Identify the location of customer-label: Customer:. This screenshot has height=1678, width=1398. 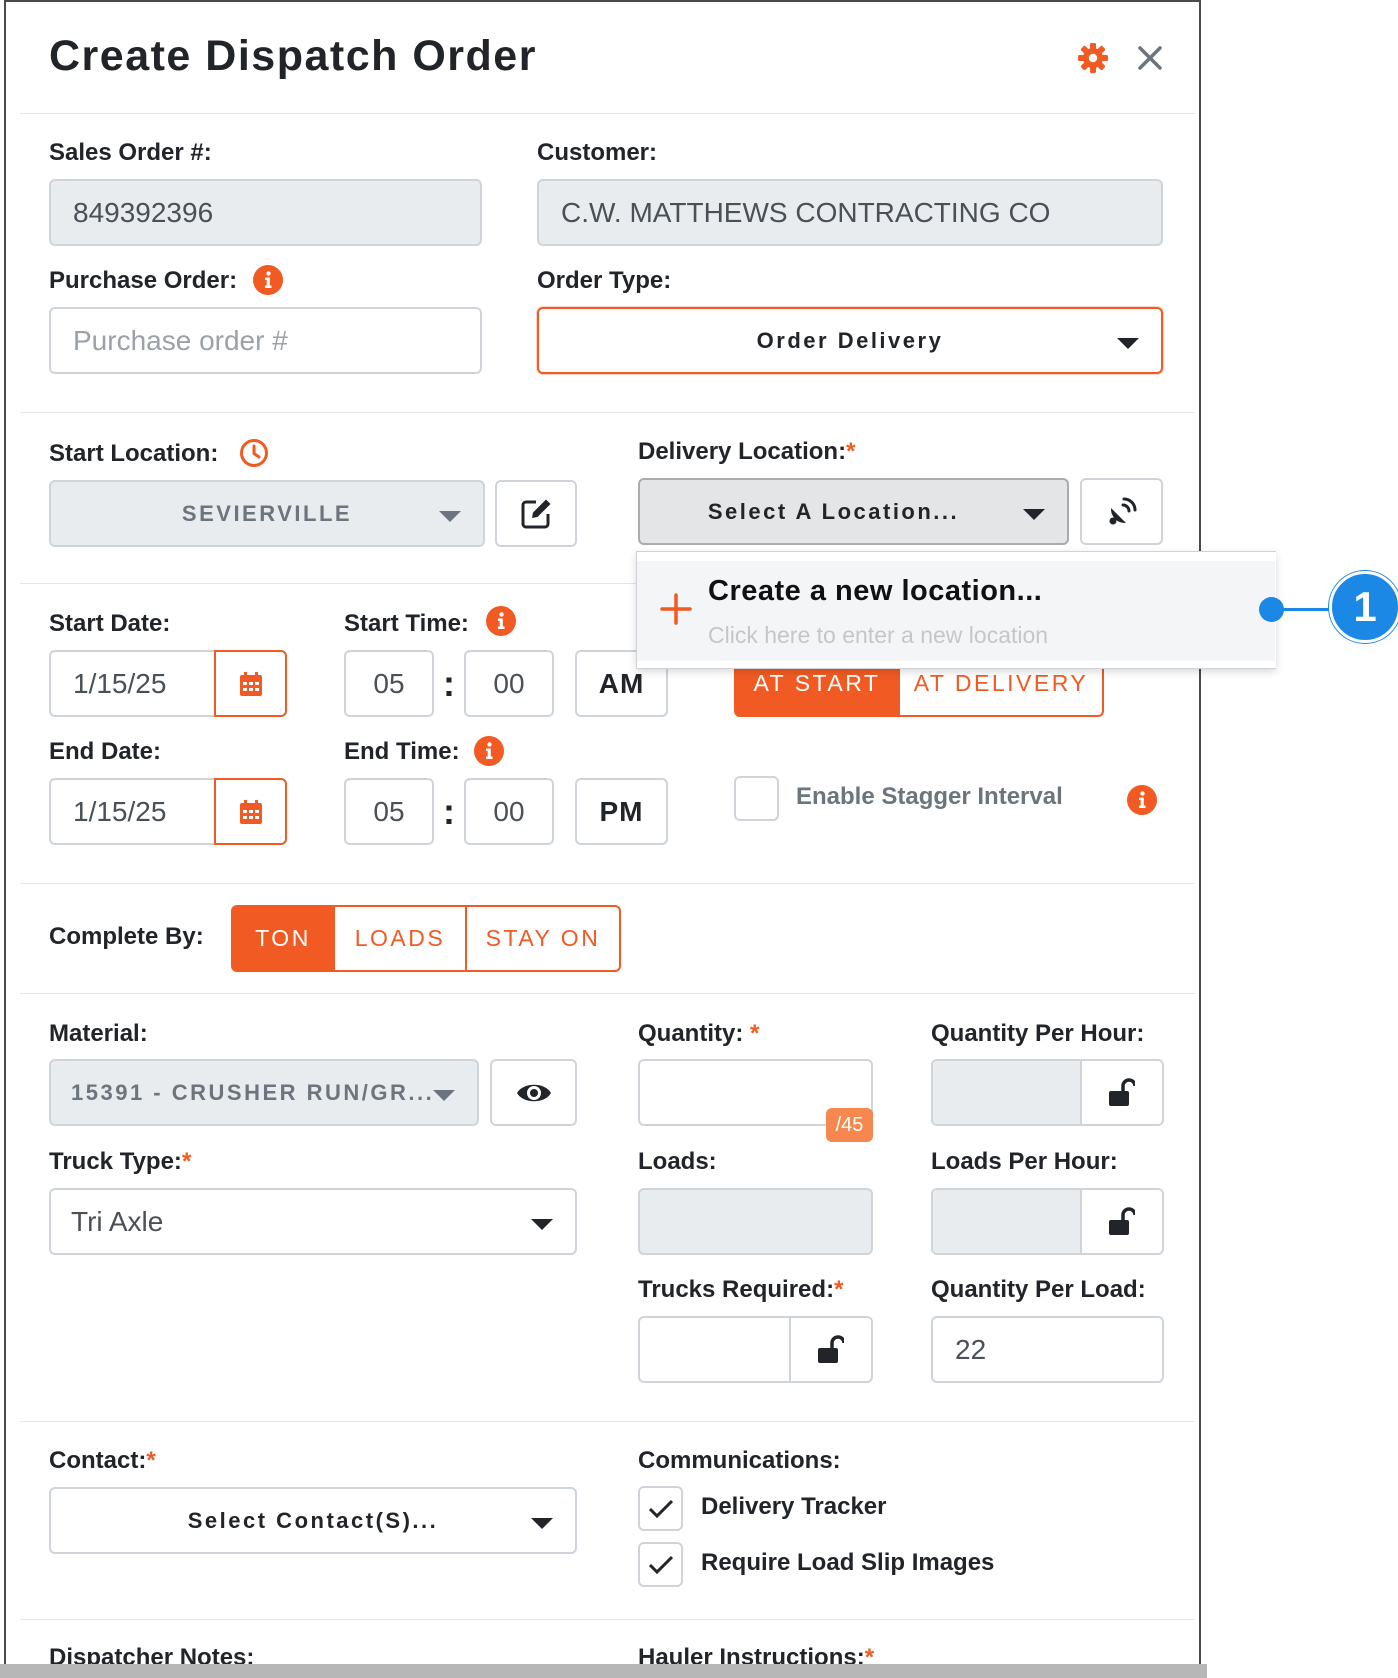
(597, 152).